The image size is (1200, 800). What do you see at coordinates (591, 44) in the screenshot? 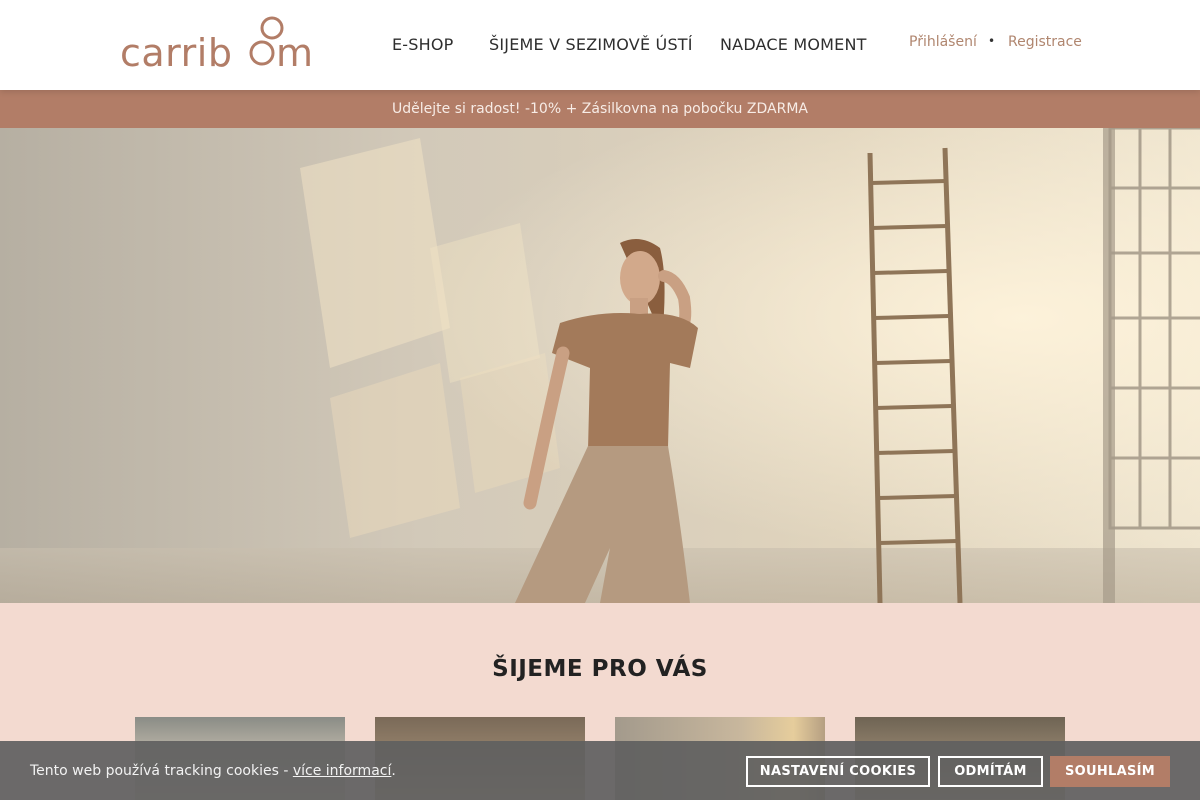
I see `nav-sijeme-v-sezimove-usti: ŠIJEME V SEZIMOVĚ ÚSTÍ` at bounding box center [591, 44].